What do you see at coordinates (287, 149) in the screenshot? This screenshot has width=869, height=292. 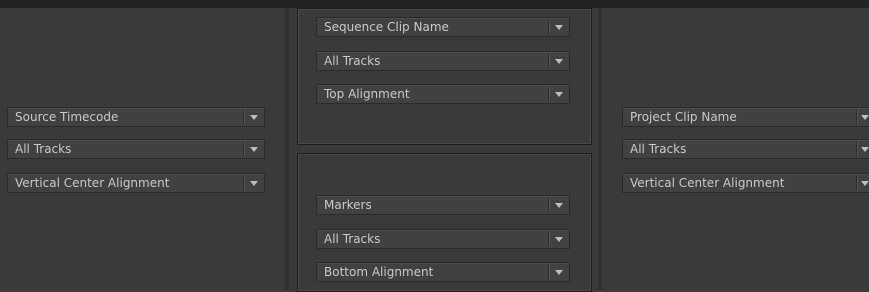 I see `panel-gutter` at bounding box center [287, 149].